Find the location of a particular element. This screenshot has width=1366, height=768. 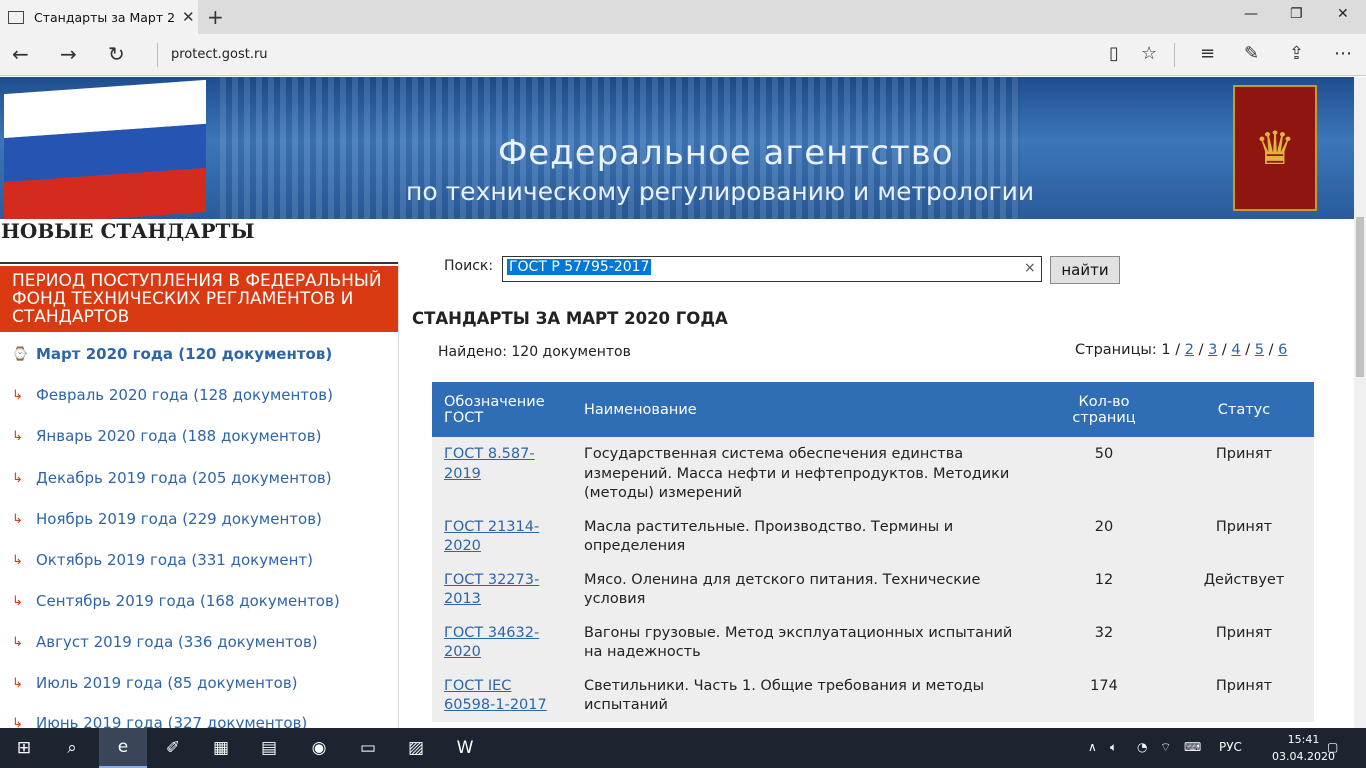

sidebar-item: ↳ Декабрь 2019 года (205 документов) is located at coordinates (172, 478).